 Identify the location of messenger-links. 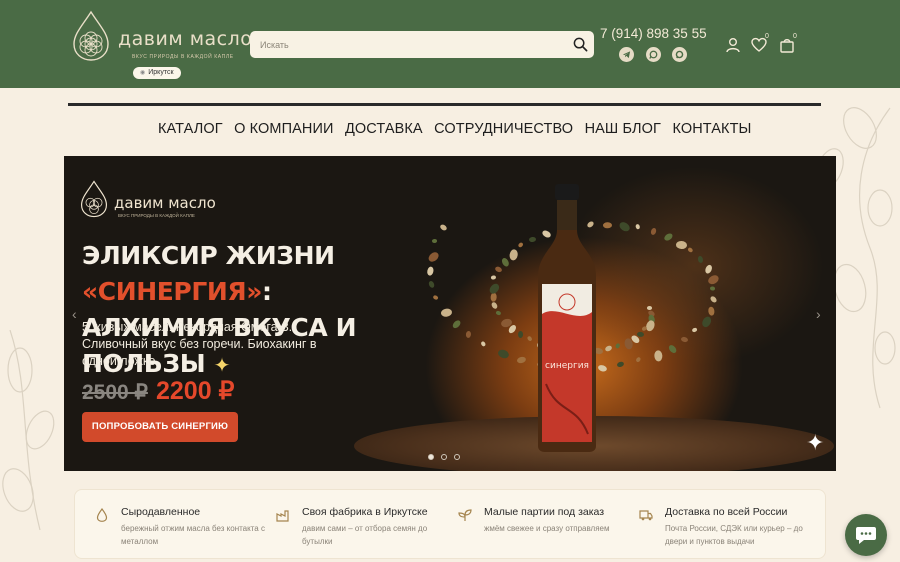
(654, 55).